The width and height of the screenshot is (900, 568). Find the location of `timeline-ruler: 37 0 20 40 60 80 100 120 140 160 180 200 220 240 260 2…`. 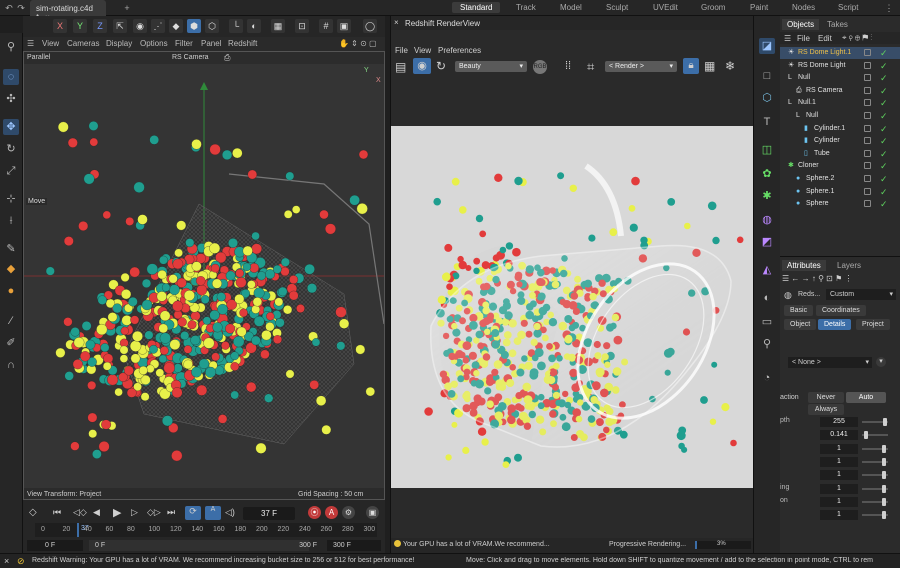

timeline-ruler: 37 0 20 40 60 80 100 120 140 160 180 200 220 240 260 2… is located at coordinates (206, 530).